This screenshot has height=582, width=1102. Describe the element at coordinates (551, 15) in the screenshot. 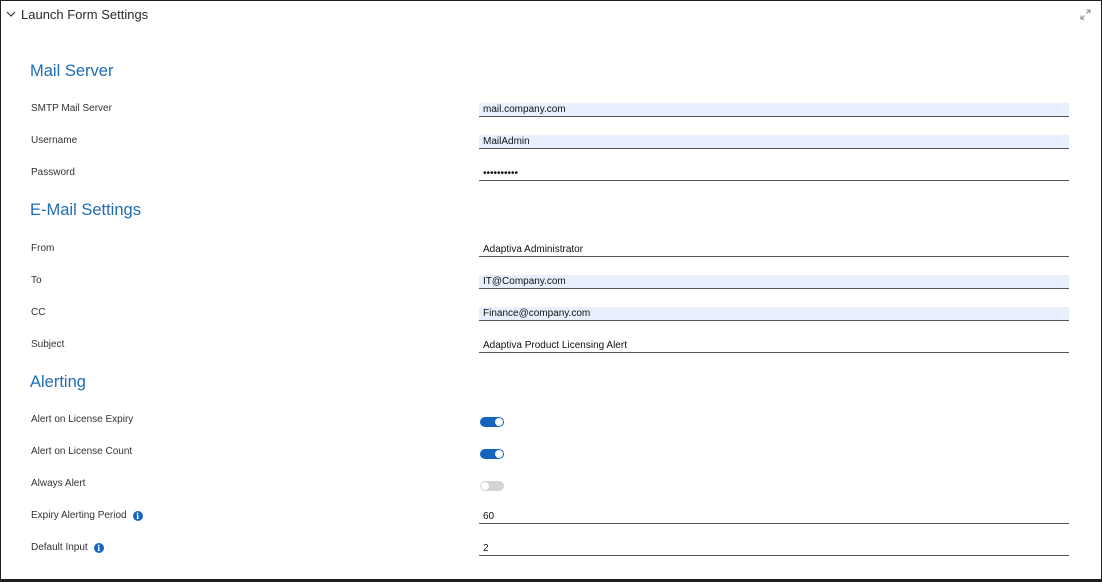

I see `panel-header: Launch Form Settings` at that location.